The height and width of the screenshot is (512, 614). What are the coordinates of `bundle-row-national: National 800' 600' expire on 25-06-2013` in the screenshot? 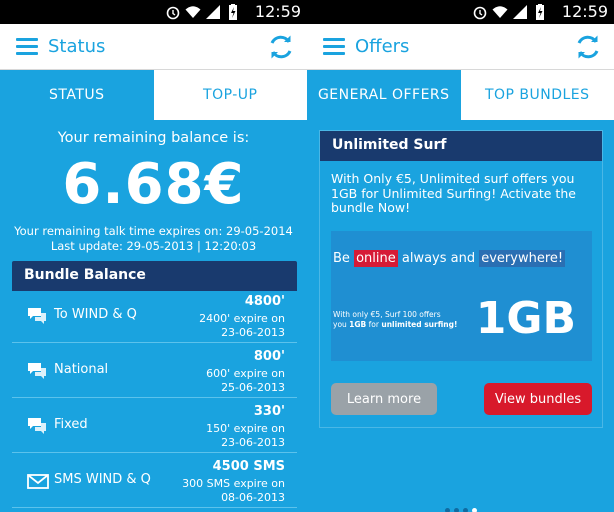 It's located at (154, 372).